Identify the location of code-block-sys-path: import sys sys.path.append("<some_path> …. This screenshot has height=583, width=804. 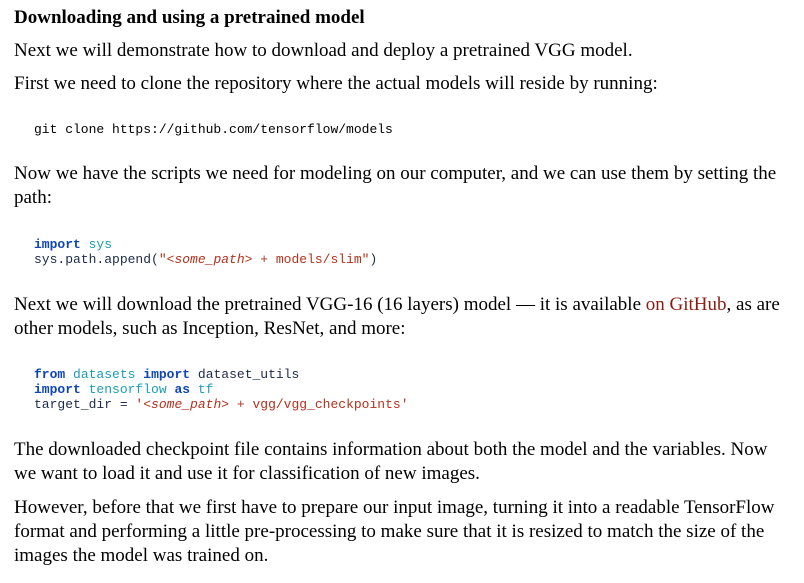
(404, 252).